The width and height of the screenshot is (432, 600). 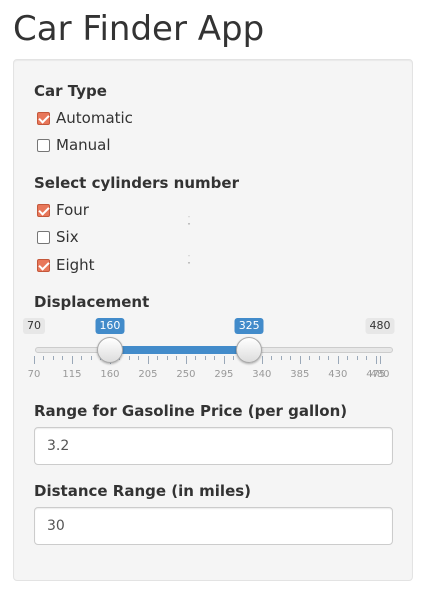 I want to click on gas-price-input, so click(x=213, y=446).